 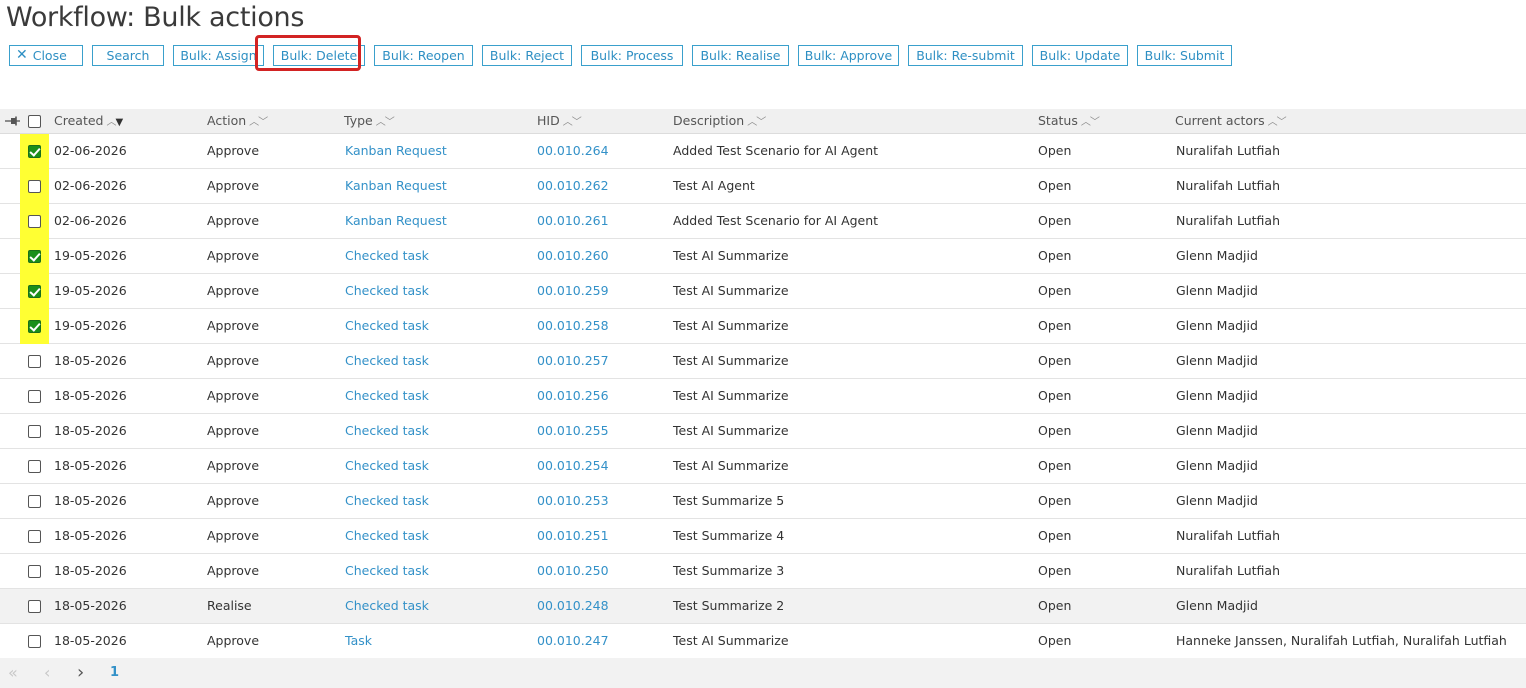 I want to click on bulk-delete-button: Bulk: Delete, so click(x=319, y=55).